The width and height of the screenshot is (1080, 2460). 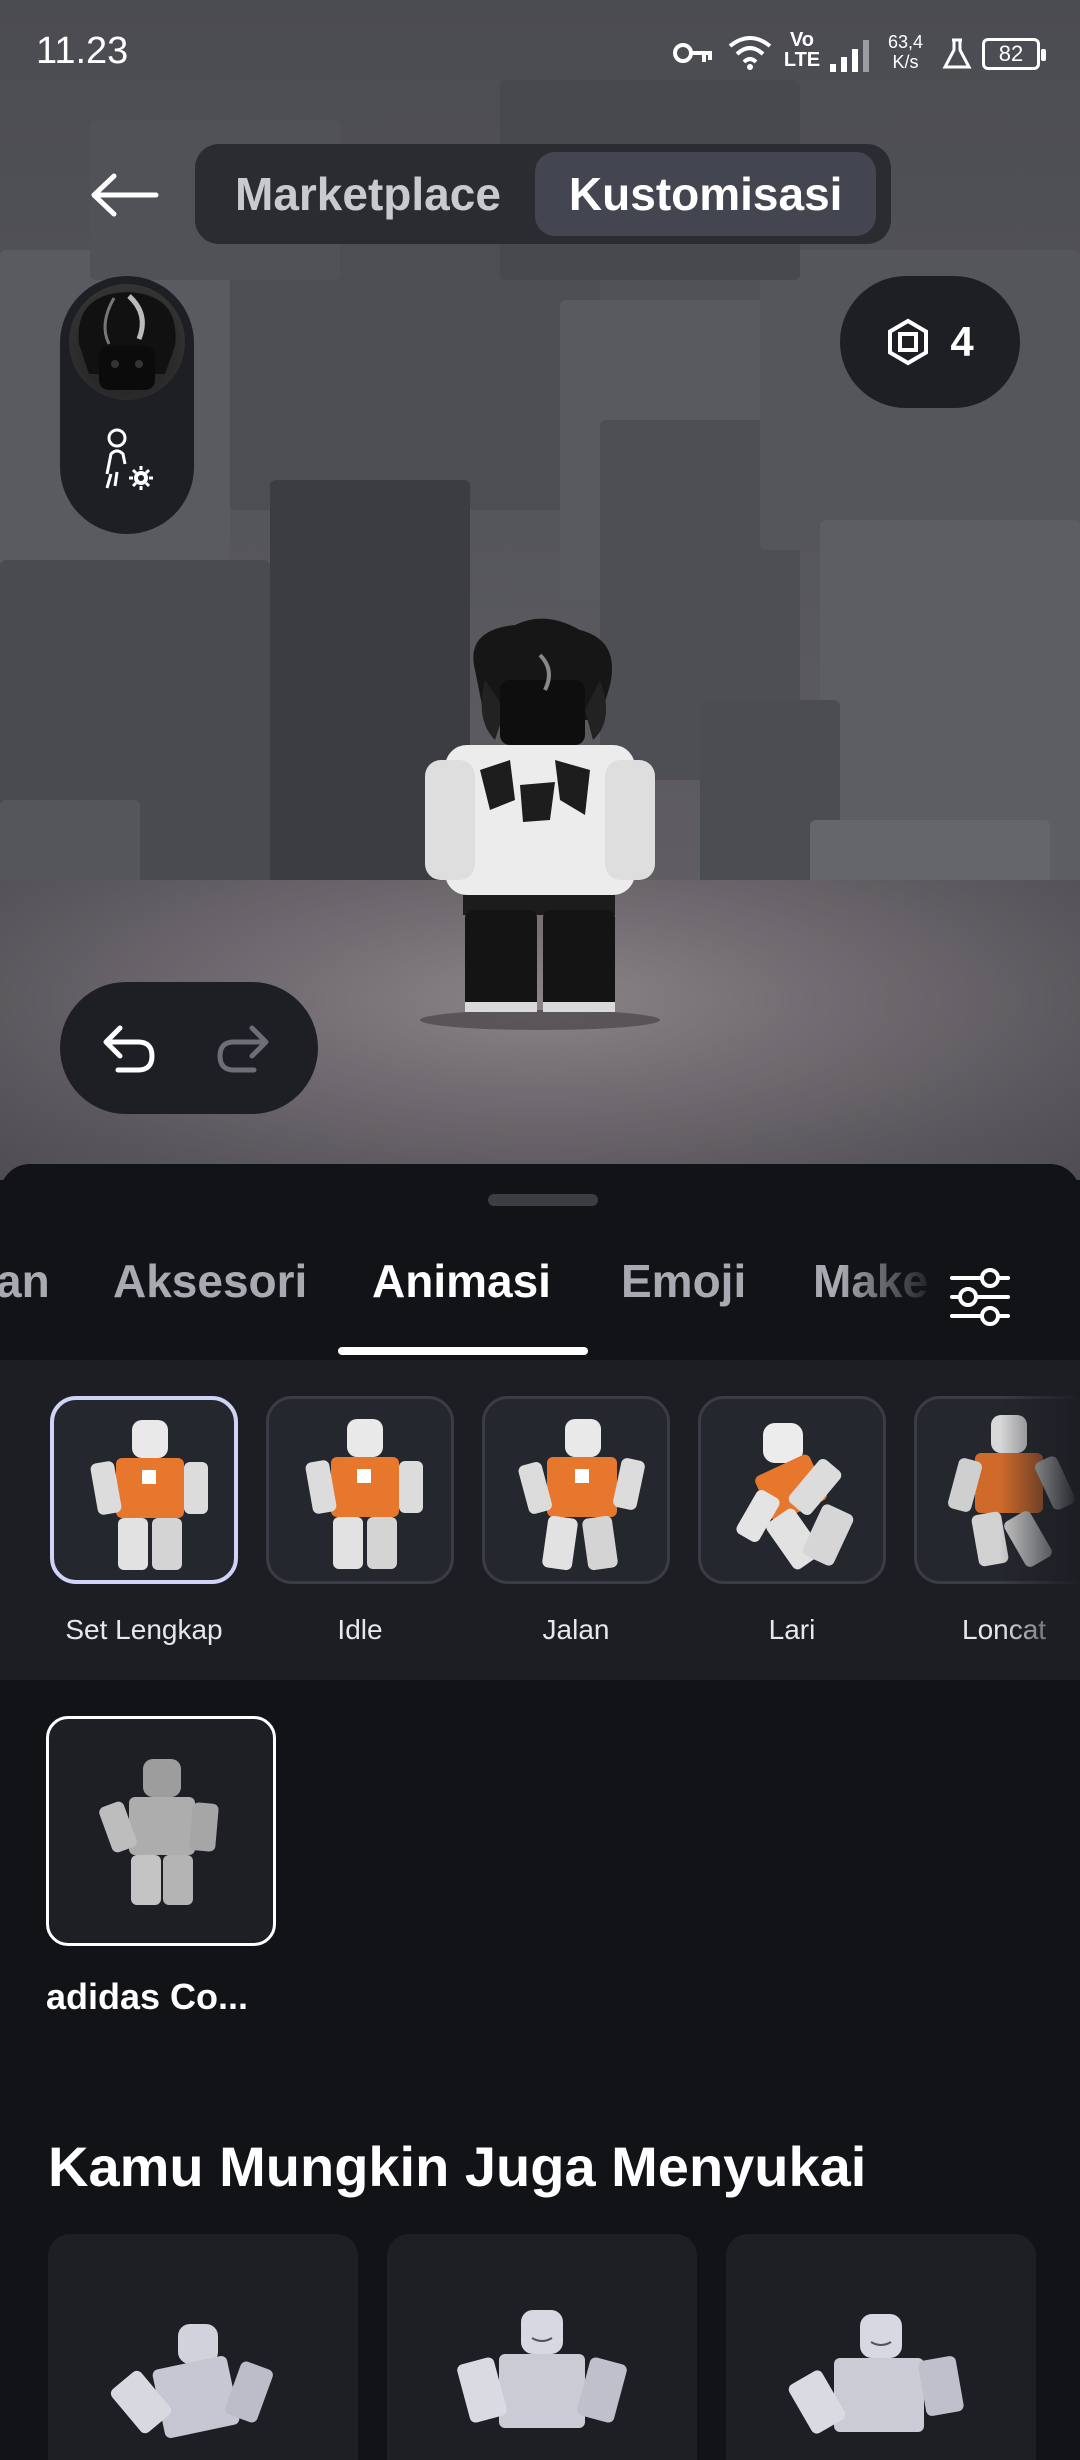 I want to click on top-tab-switch: Marketplace Kustomisasi, so click(x=543, y=194).